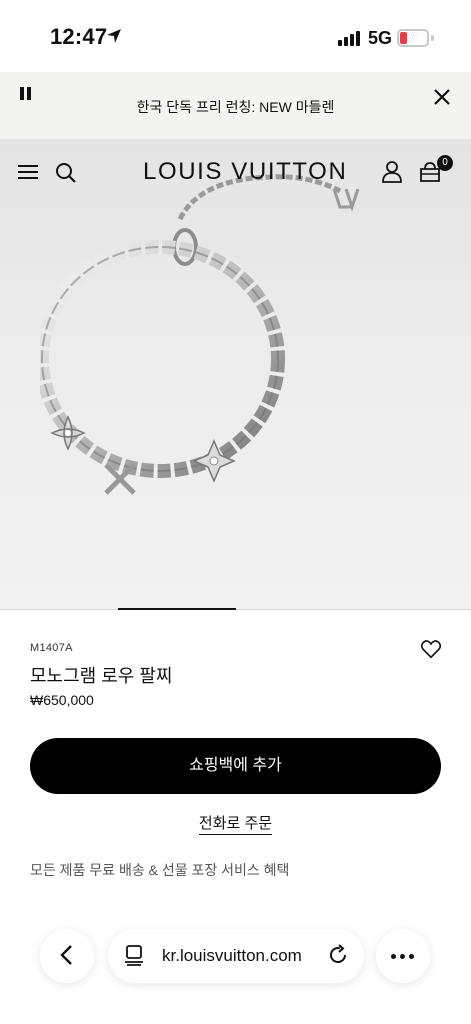  I want to click on menu-icon, so click(29, 172).